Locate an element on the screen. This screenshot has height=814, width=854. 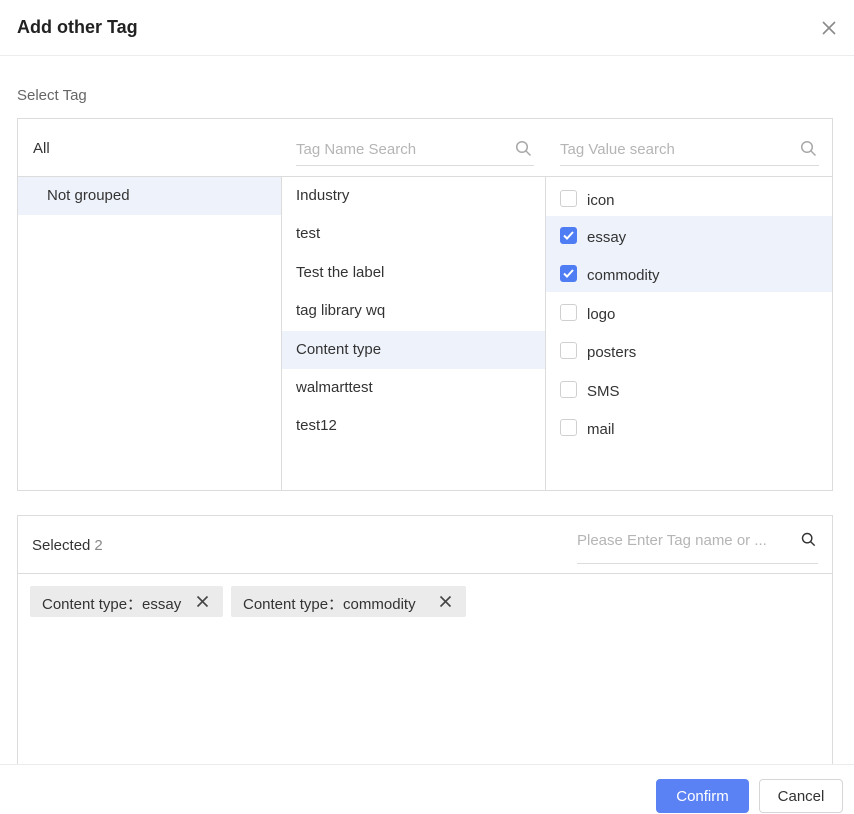
group-column: Not grouped is located at coordinates (150, 333).